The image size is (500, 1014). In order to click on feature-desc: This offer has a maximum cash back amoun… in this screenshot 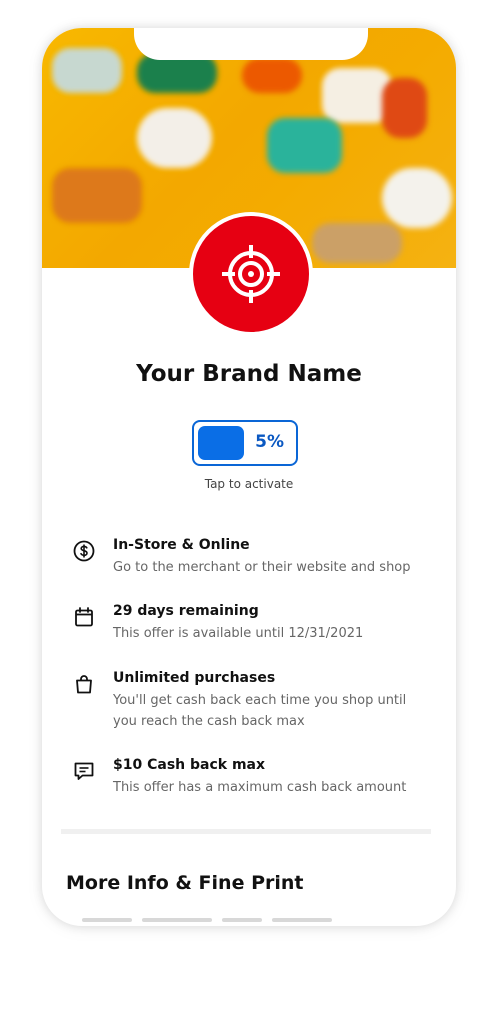, I will do `click(260, 787)`.